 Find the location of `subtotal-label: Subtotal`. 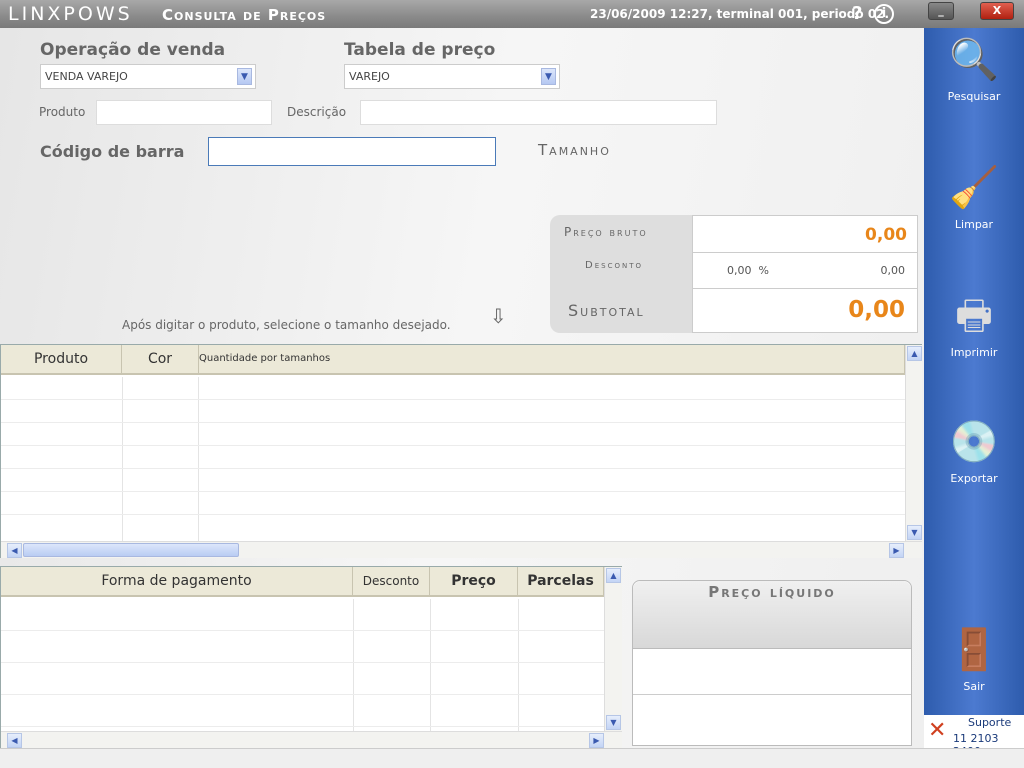

subtotal-label: Subtotal is located at coordinates (606, 310).